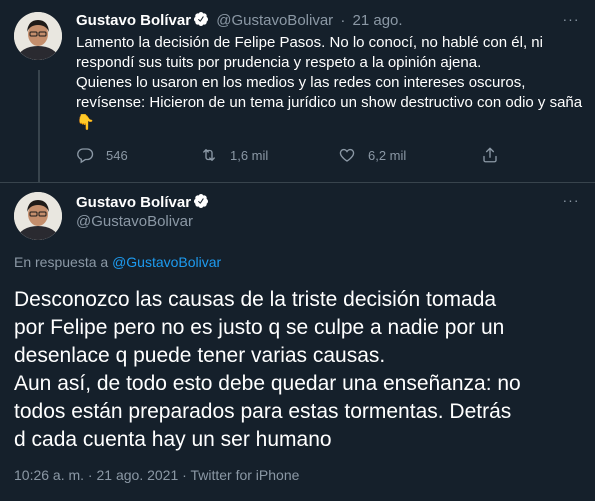  What do you see at coordinates (49, 475) in the screenshot?
I see `tweet-time: 10:26 a. m.` at bounding box center [49, 475].